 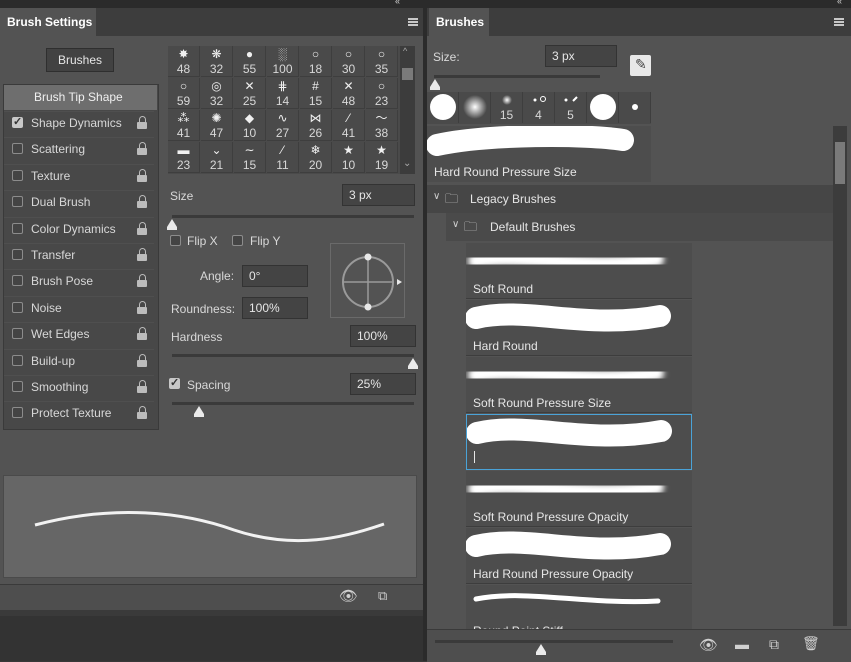 I want to click on brushes-menu-icon, so click(x=839, y=22).